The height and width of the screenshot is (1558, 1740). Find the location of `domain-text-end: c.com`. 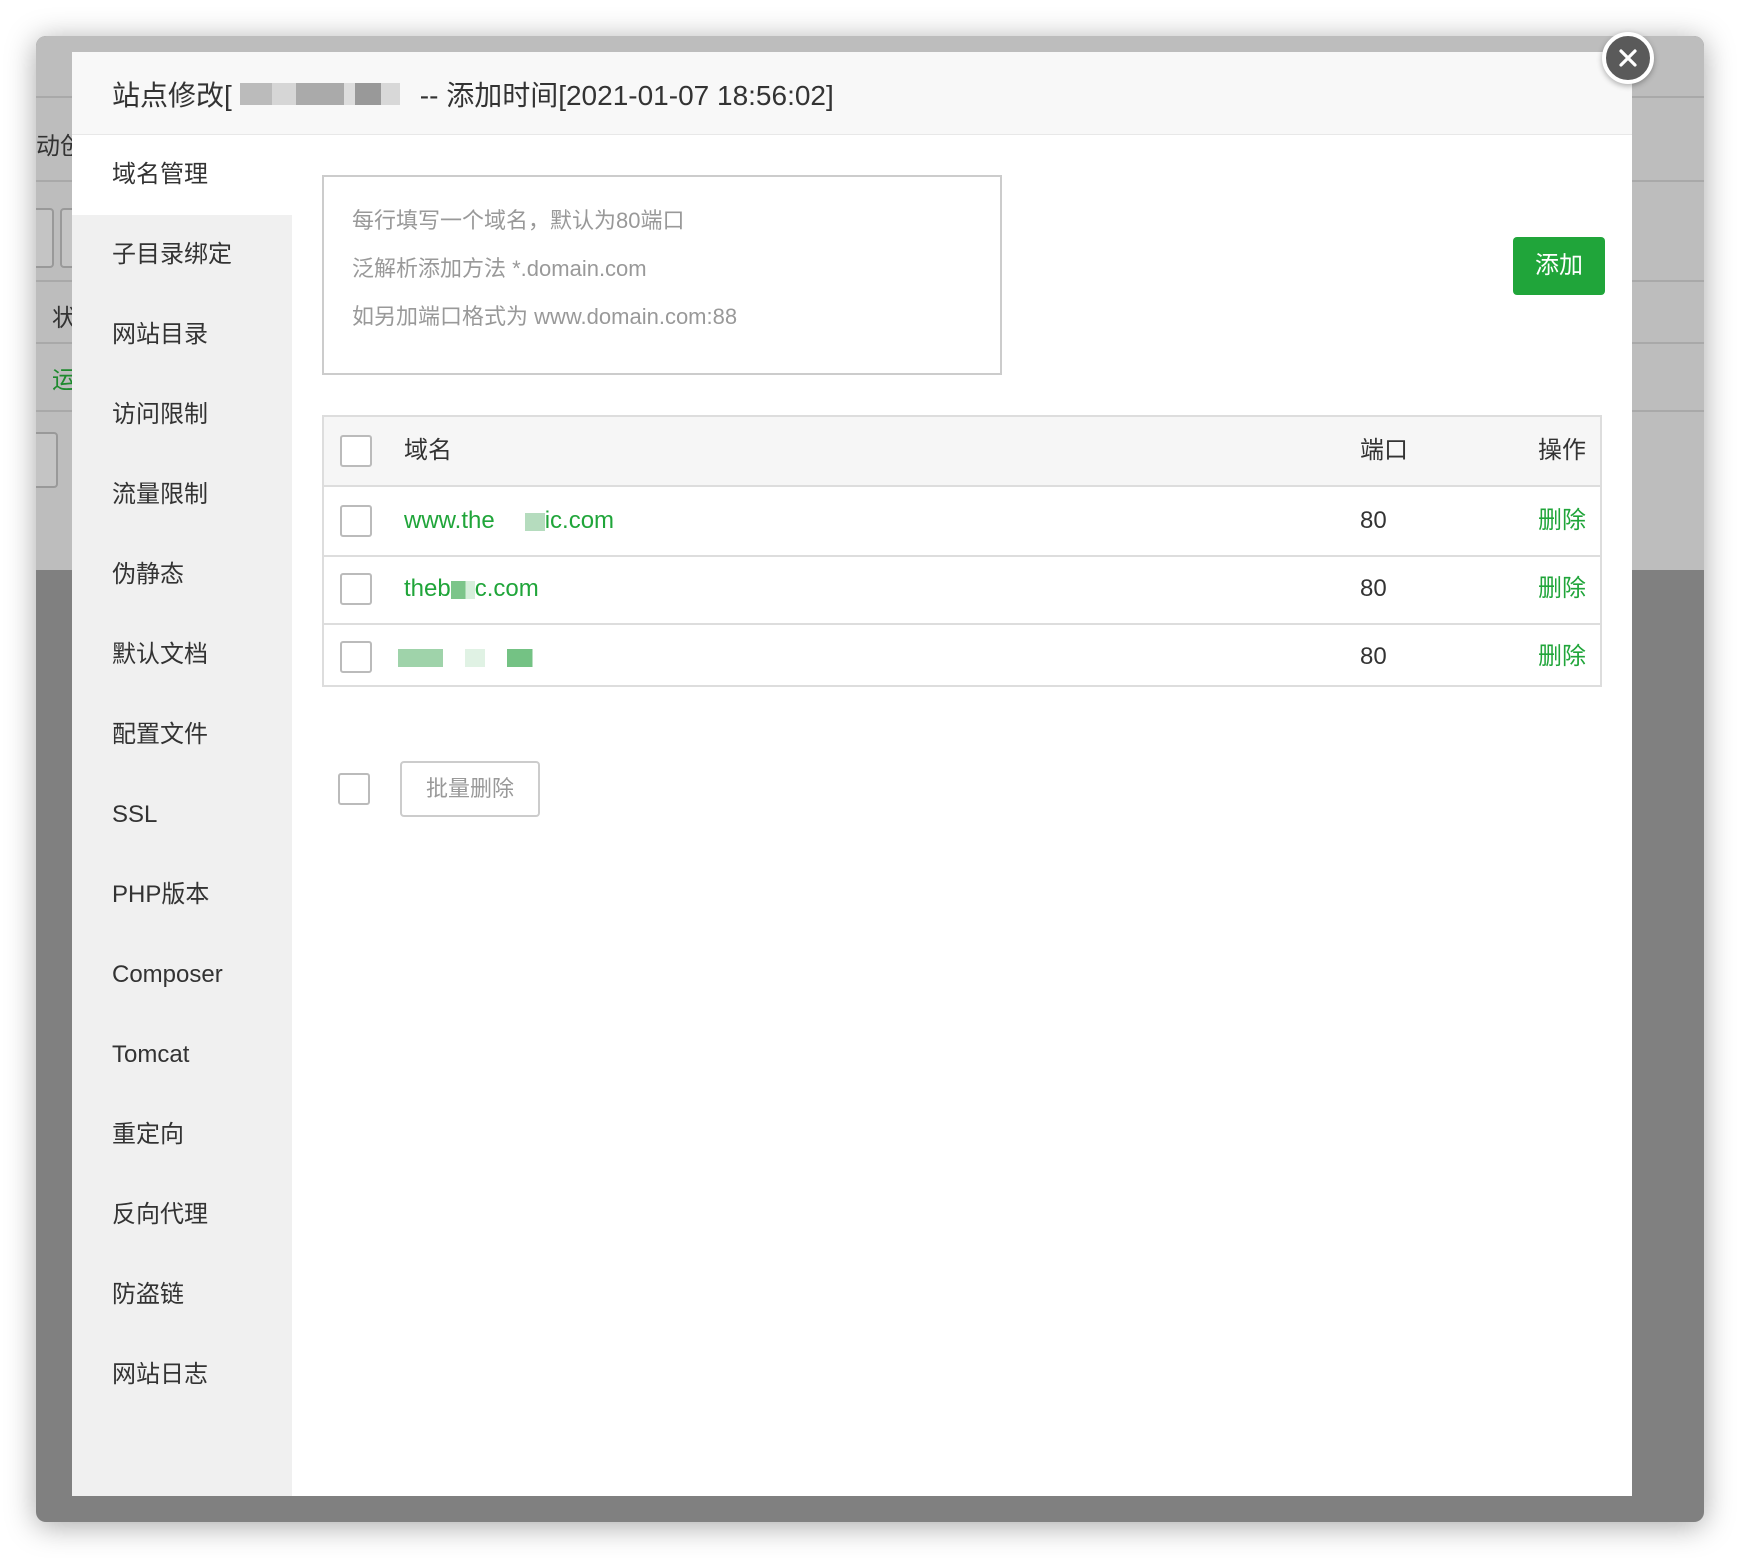

domain-text-end: c.com is located at coordinates (506, 588).